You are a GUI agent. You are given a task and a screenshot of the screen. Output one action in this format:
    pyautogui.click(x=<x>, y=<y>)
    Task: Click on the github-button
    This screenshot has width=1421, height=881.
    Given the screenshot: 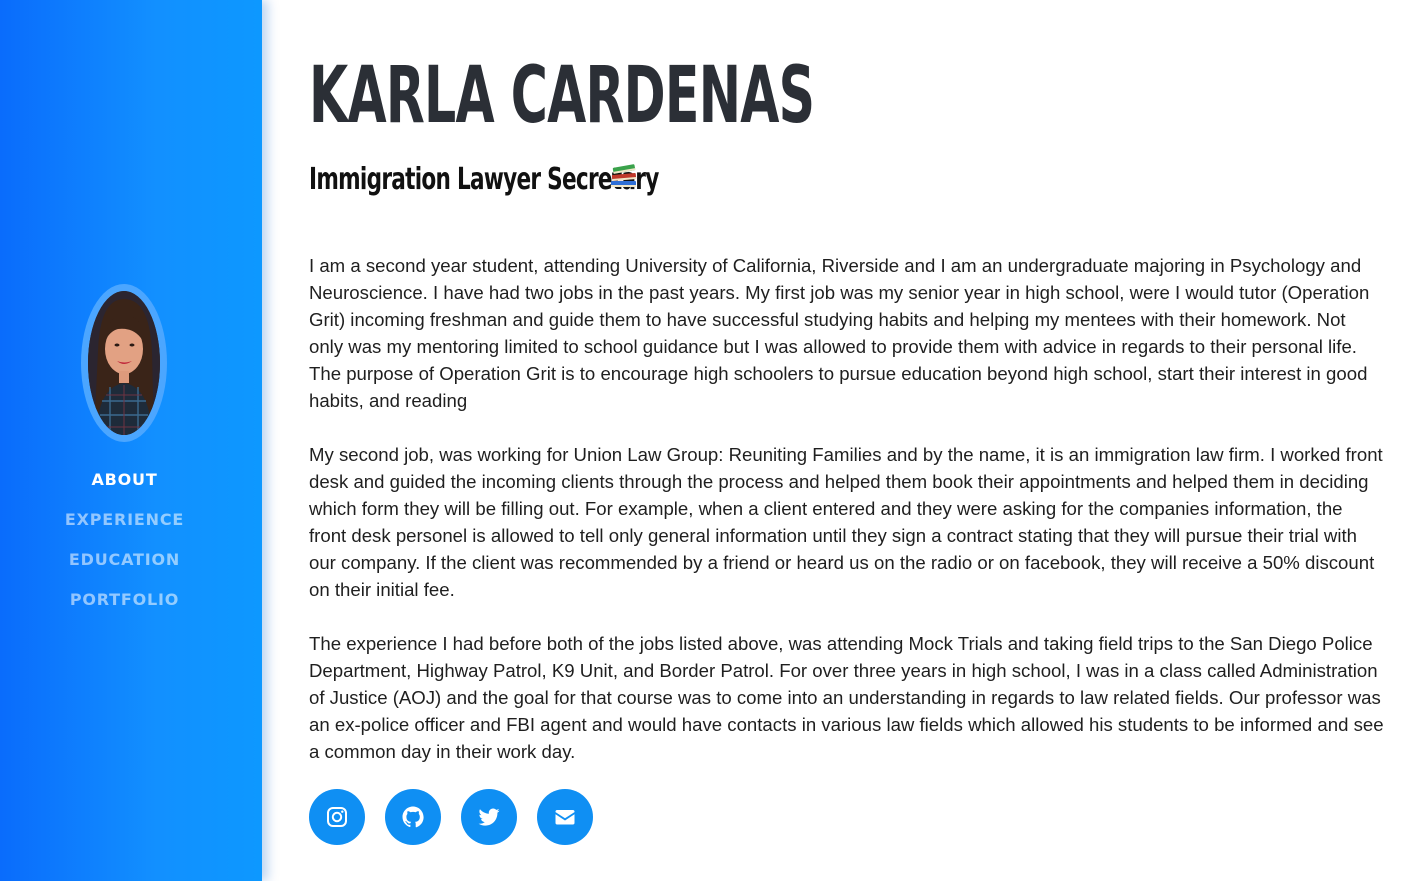 What is the action you would take?
    pyautogui.click(x=413, y=817)
    